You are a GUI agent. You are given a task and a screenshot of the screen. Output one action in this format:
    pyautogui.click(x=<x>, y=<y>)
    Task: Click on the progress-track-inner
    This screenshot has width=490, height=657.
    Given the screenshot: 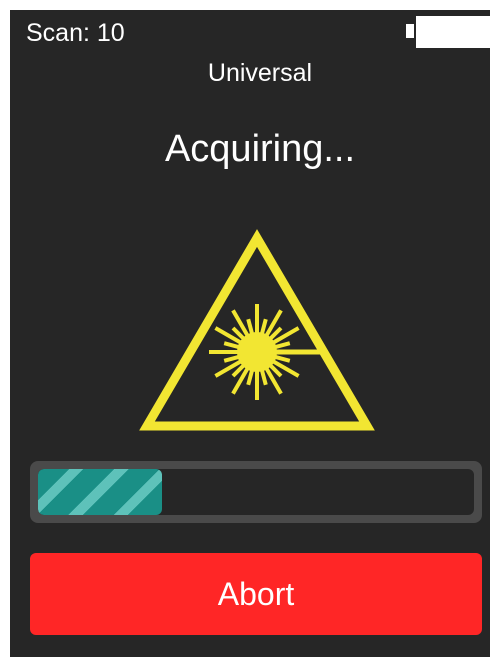 What is the action you would take?
    pyautogui.click(x=256, y=492)
    